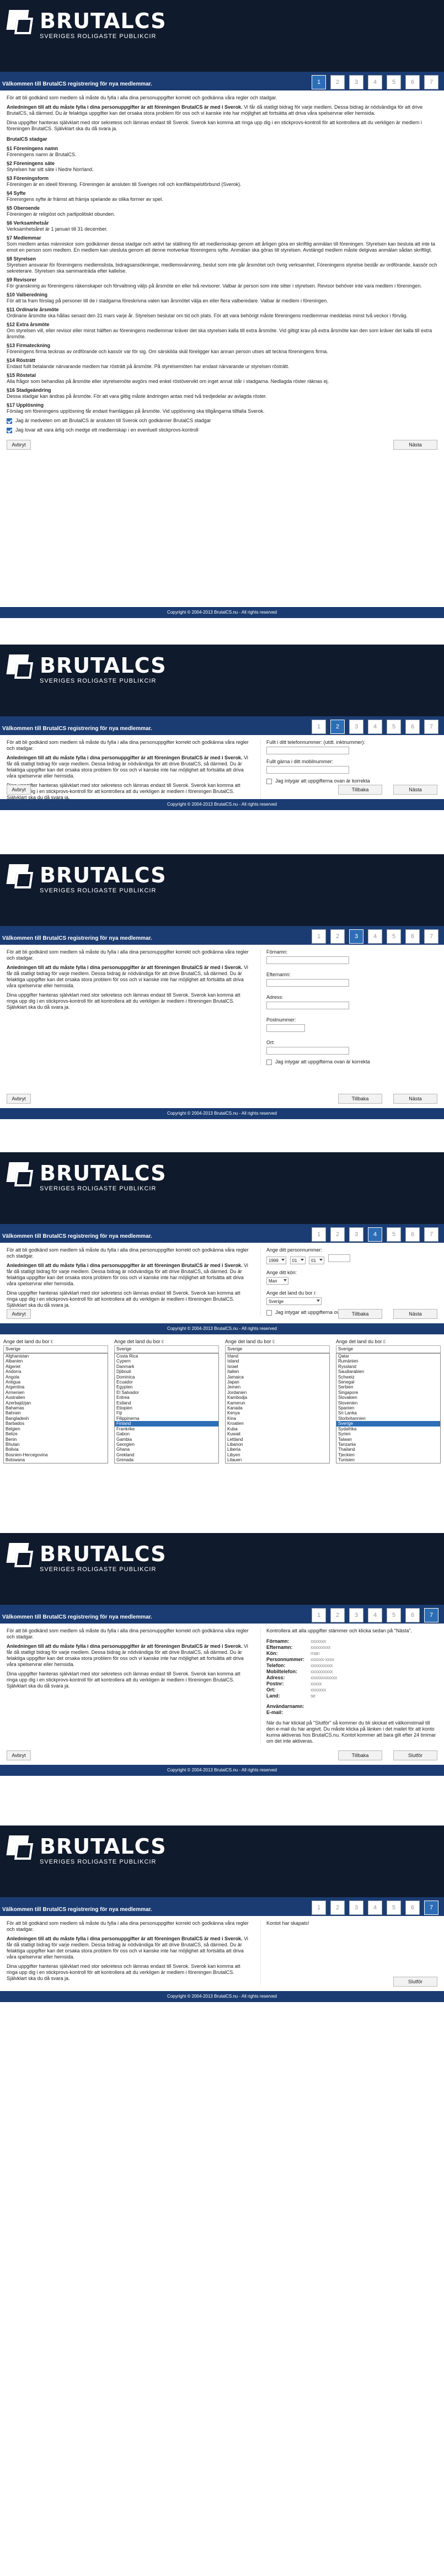 The height and width of the screenshot is (2576, 444). Describe the element at coordinates (56, 1377) in the screenshot. I see `country-option: Angola` at that location.